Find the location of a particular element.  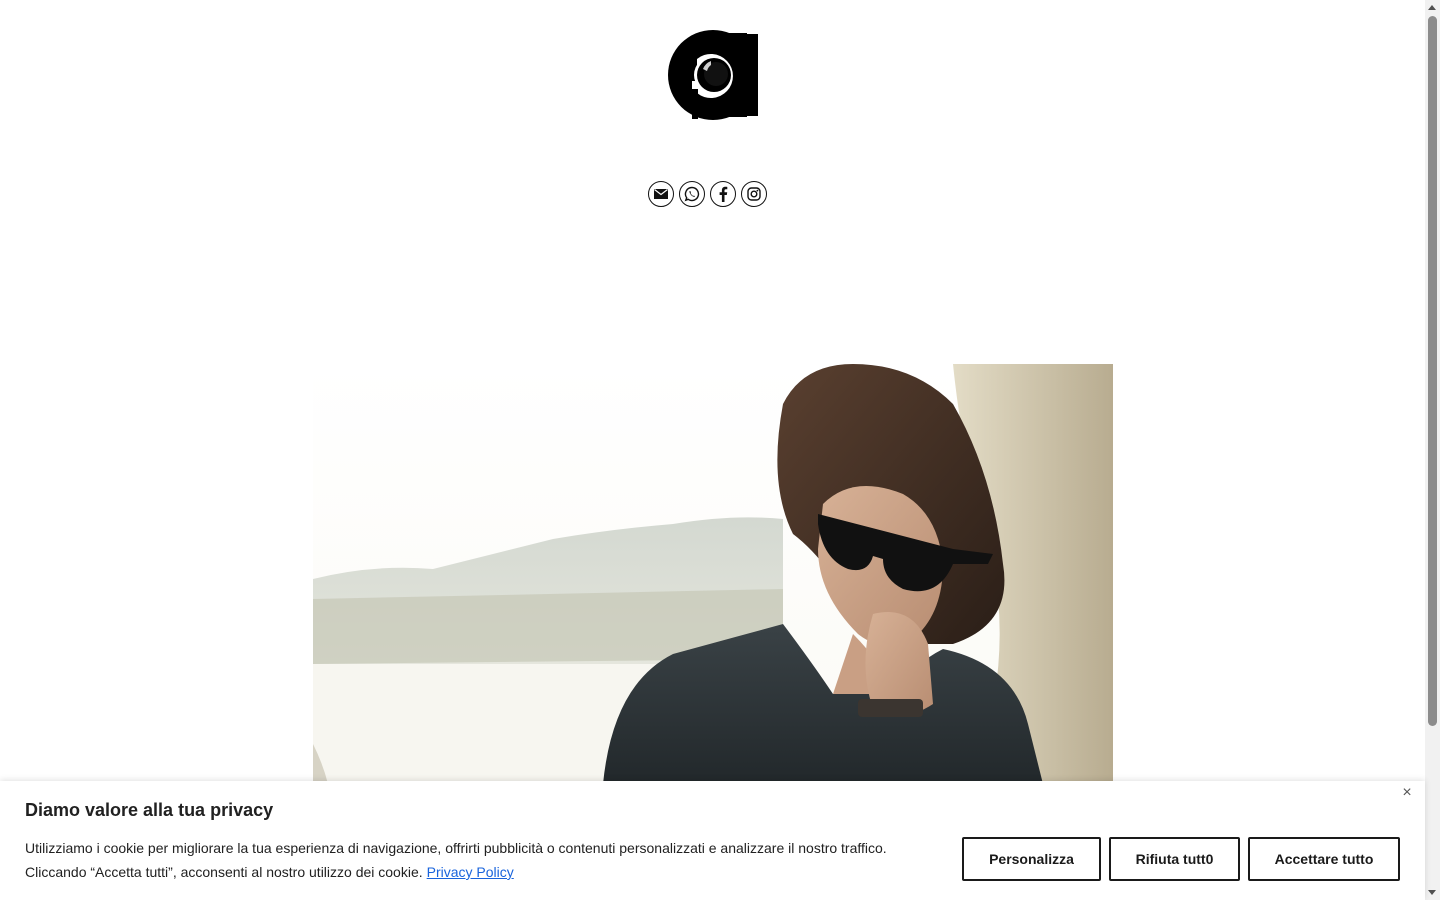

facebook-link is located at coordinates (723, 194).